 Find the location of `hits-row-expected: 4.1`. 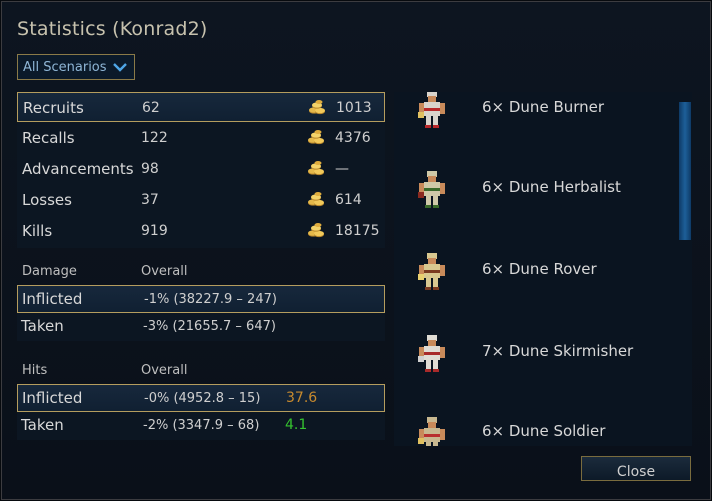

hits-row-expected: 4.1 is located at coordinates (296, 425).